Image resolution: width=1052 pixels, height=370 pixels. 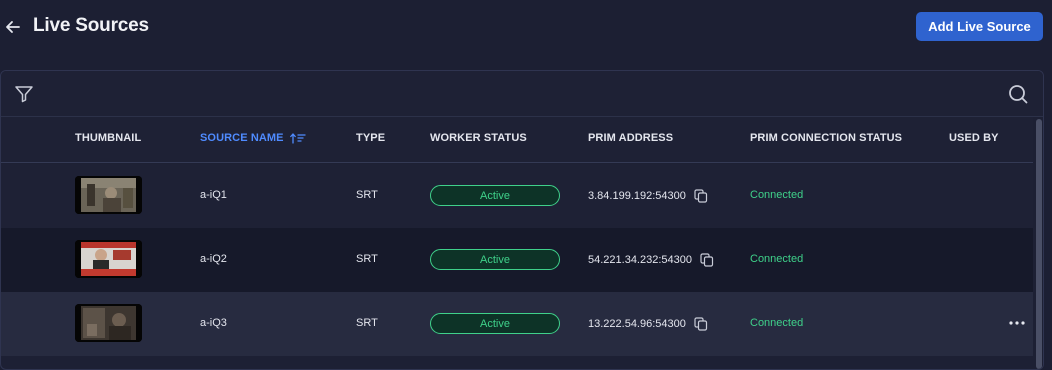 What do you see at coordinates (213, 195) in the screenshot?
I see `source-name: a-iQ1` at bounding box center [213, 195].